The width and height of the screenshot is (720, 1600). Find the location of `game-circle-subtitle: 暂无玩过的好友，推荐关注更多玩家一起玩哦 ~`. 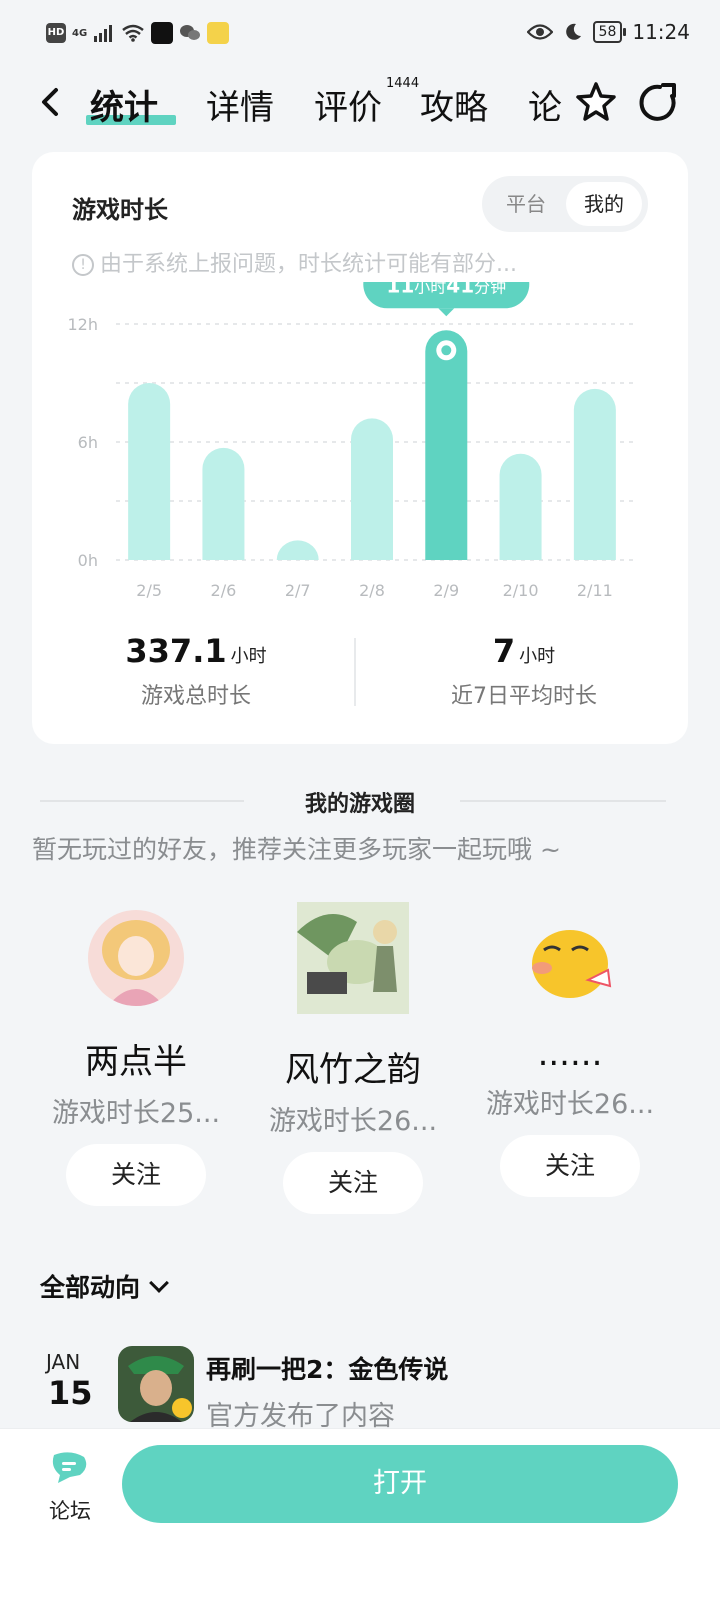

game-circle-subtitle: 暂无玩过的好友，推荐关注更多玩家一起玩哦 ~ is located at coordinates (296, 849).